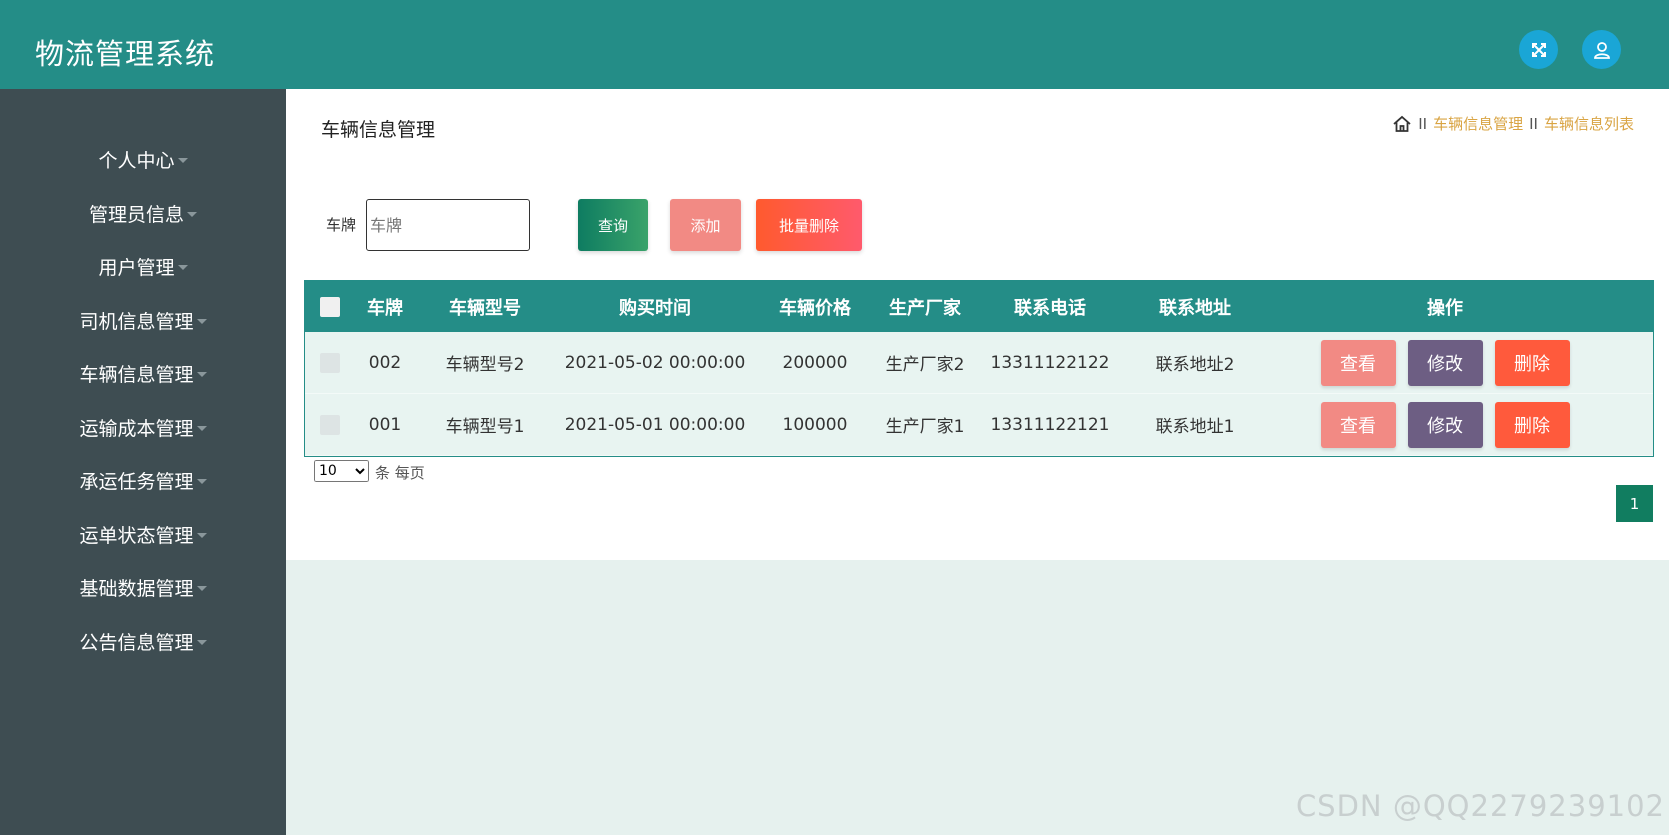 Image resolution: width=1669 pixels, height=835 pixels. What do you see at coordinates (136, 374) in the screenshot?
I see `sidebar-item-label: 车辆信息管理` at bounding box center [136, 374].